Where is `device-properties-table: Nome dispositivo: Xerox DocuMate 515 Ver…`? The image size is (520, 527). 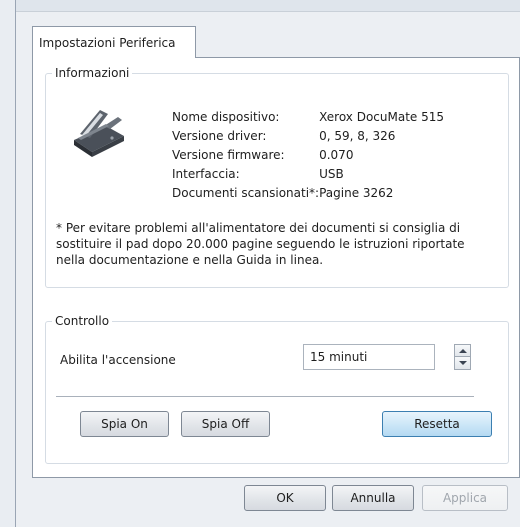 device-properties-table: Nome dispositivo: Xerox DocuMate 515 Ver… is located at coordinates (308, 157).